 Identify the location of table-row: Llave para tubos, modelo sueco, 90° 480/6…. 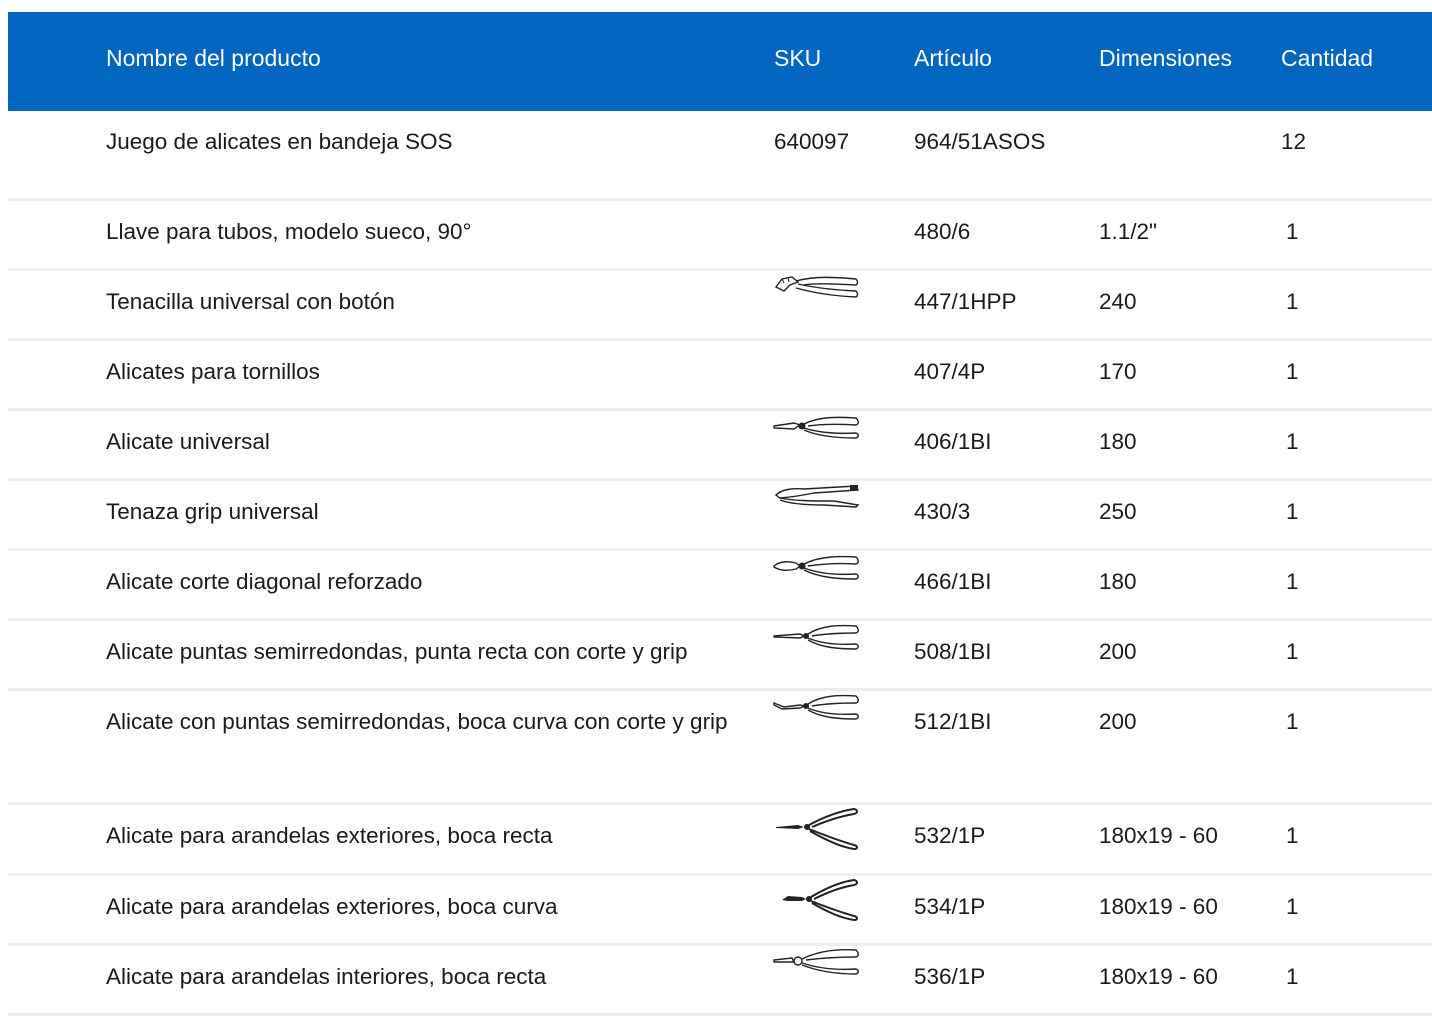
(720, 236).